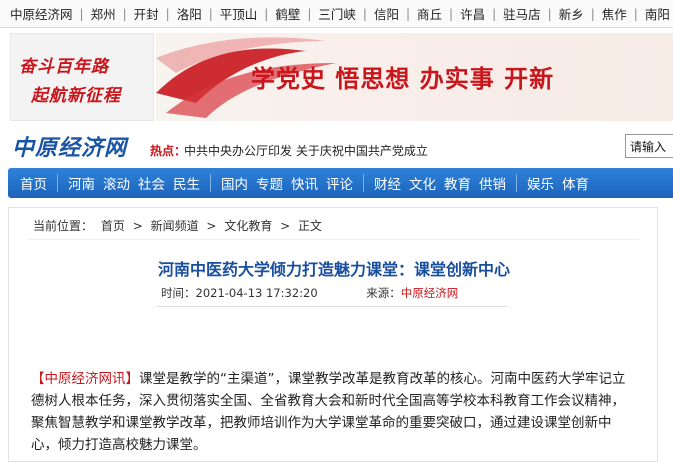  I want to click on city-link-home: 中原经济网, so click(40, 13).